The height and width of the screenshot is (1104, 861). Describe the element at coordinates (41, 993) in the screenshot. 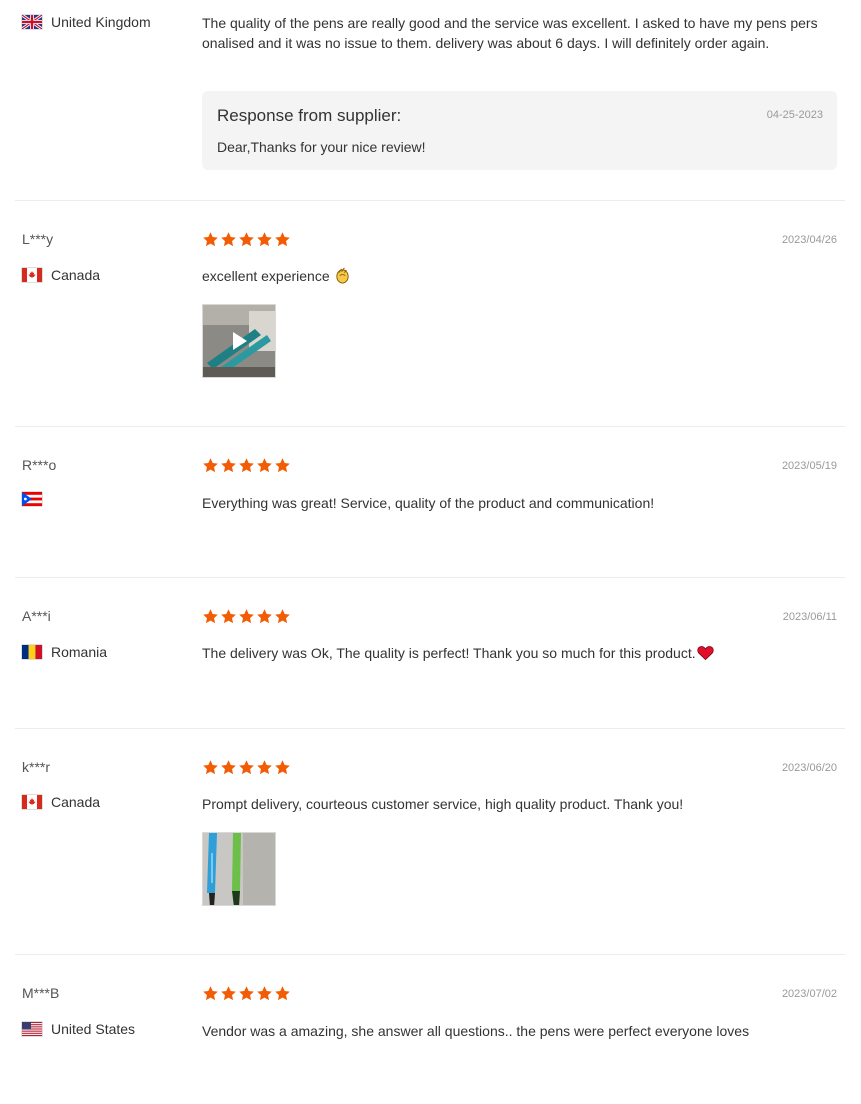

I see `reviewer-name: M***B` at that location.